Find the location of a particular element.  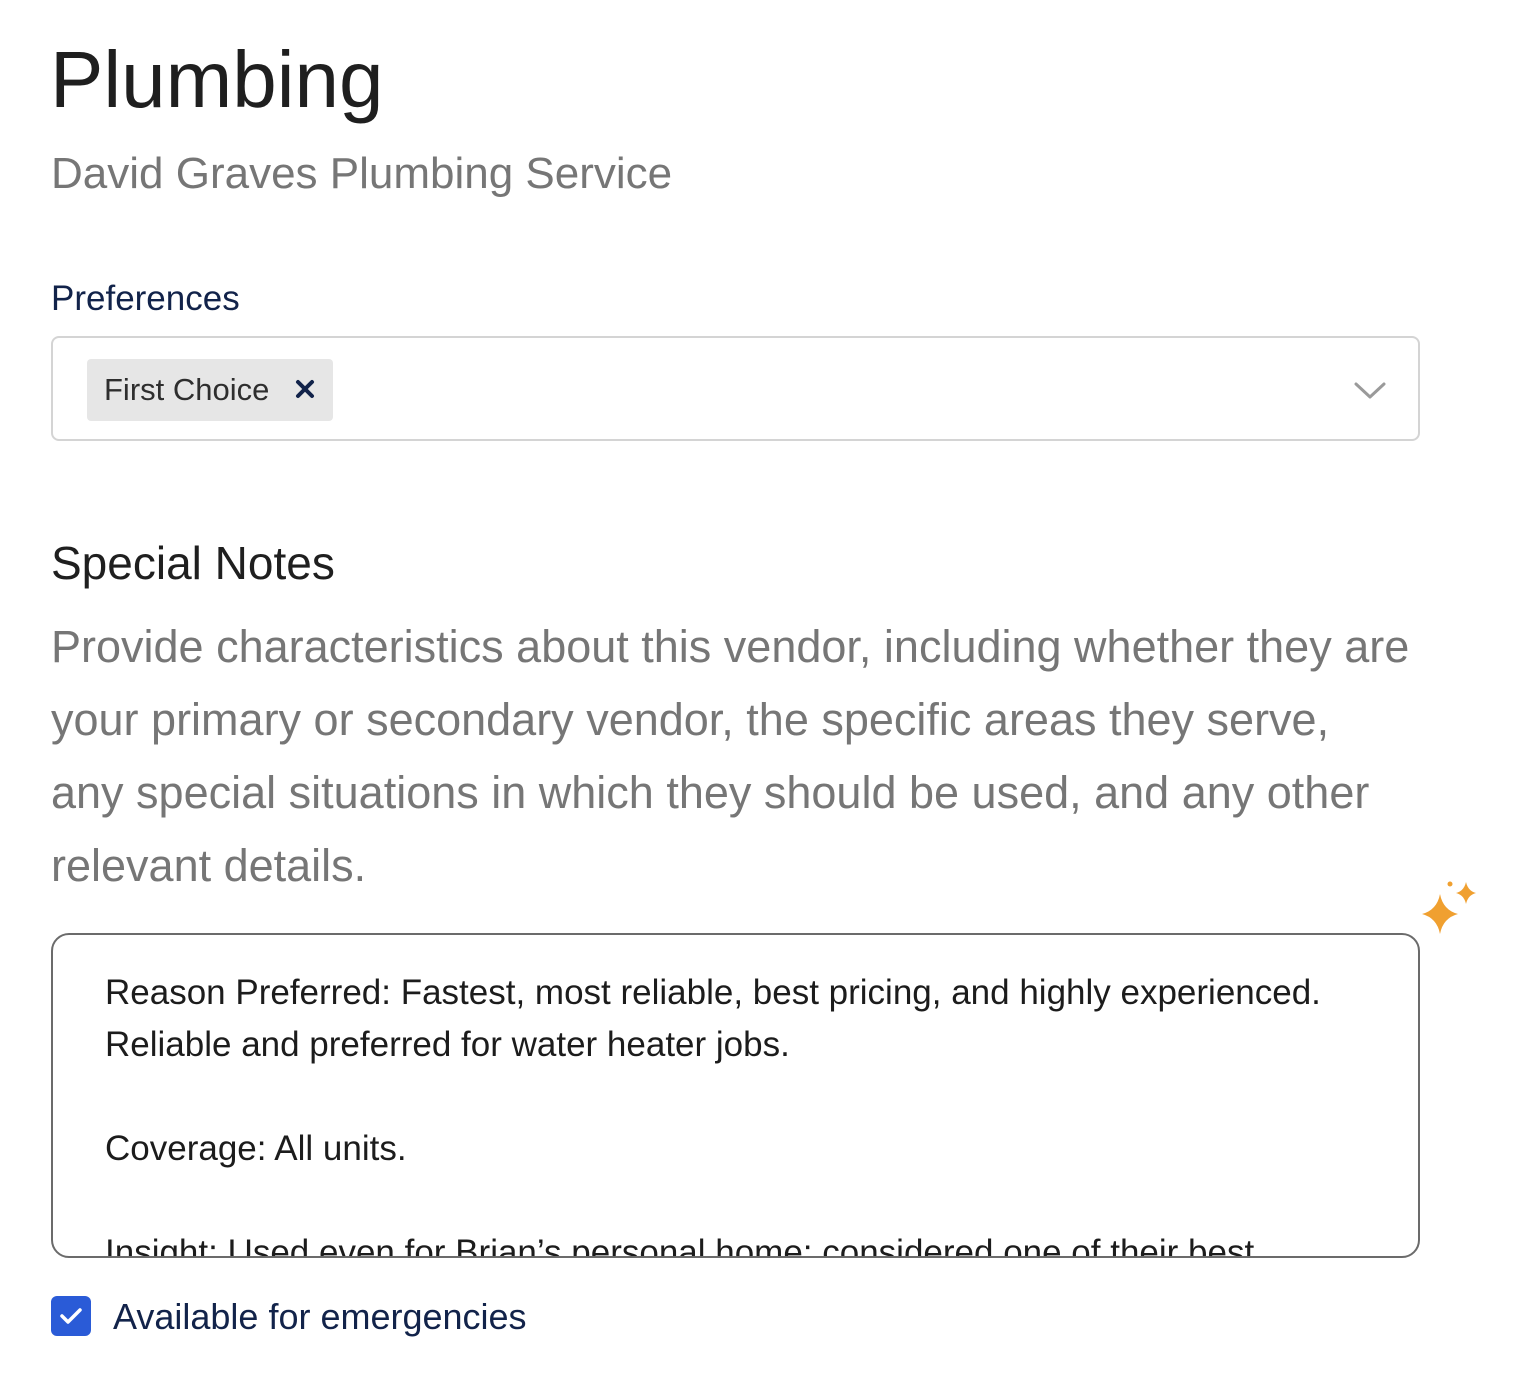

sparkle-icon is located at coordinates (1451, 908).